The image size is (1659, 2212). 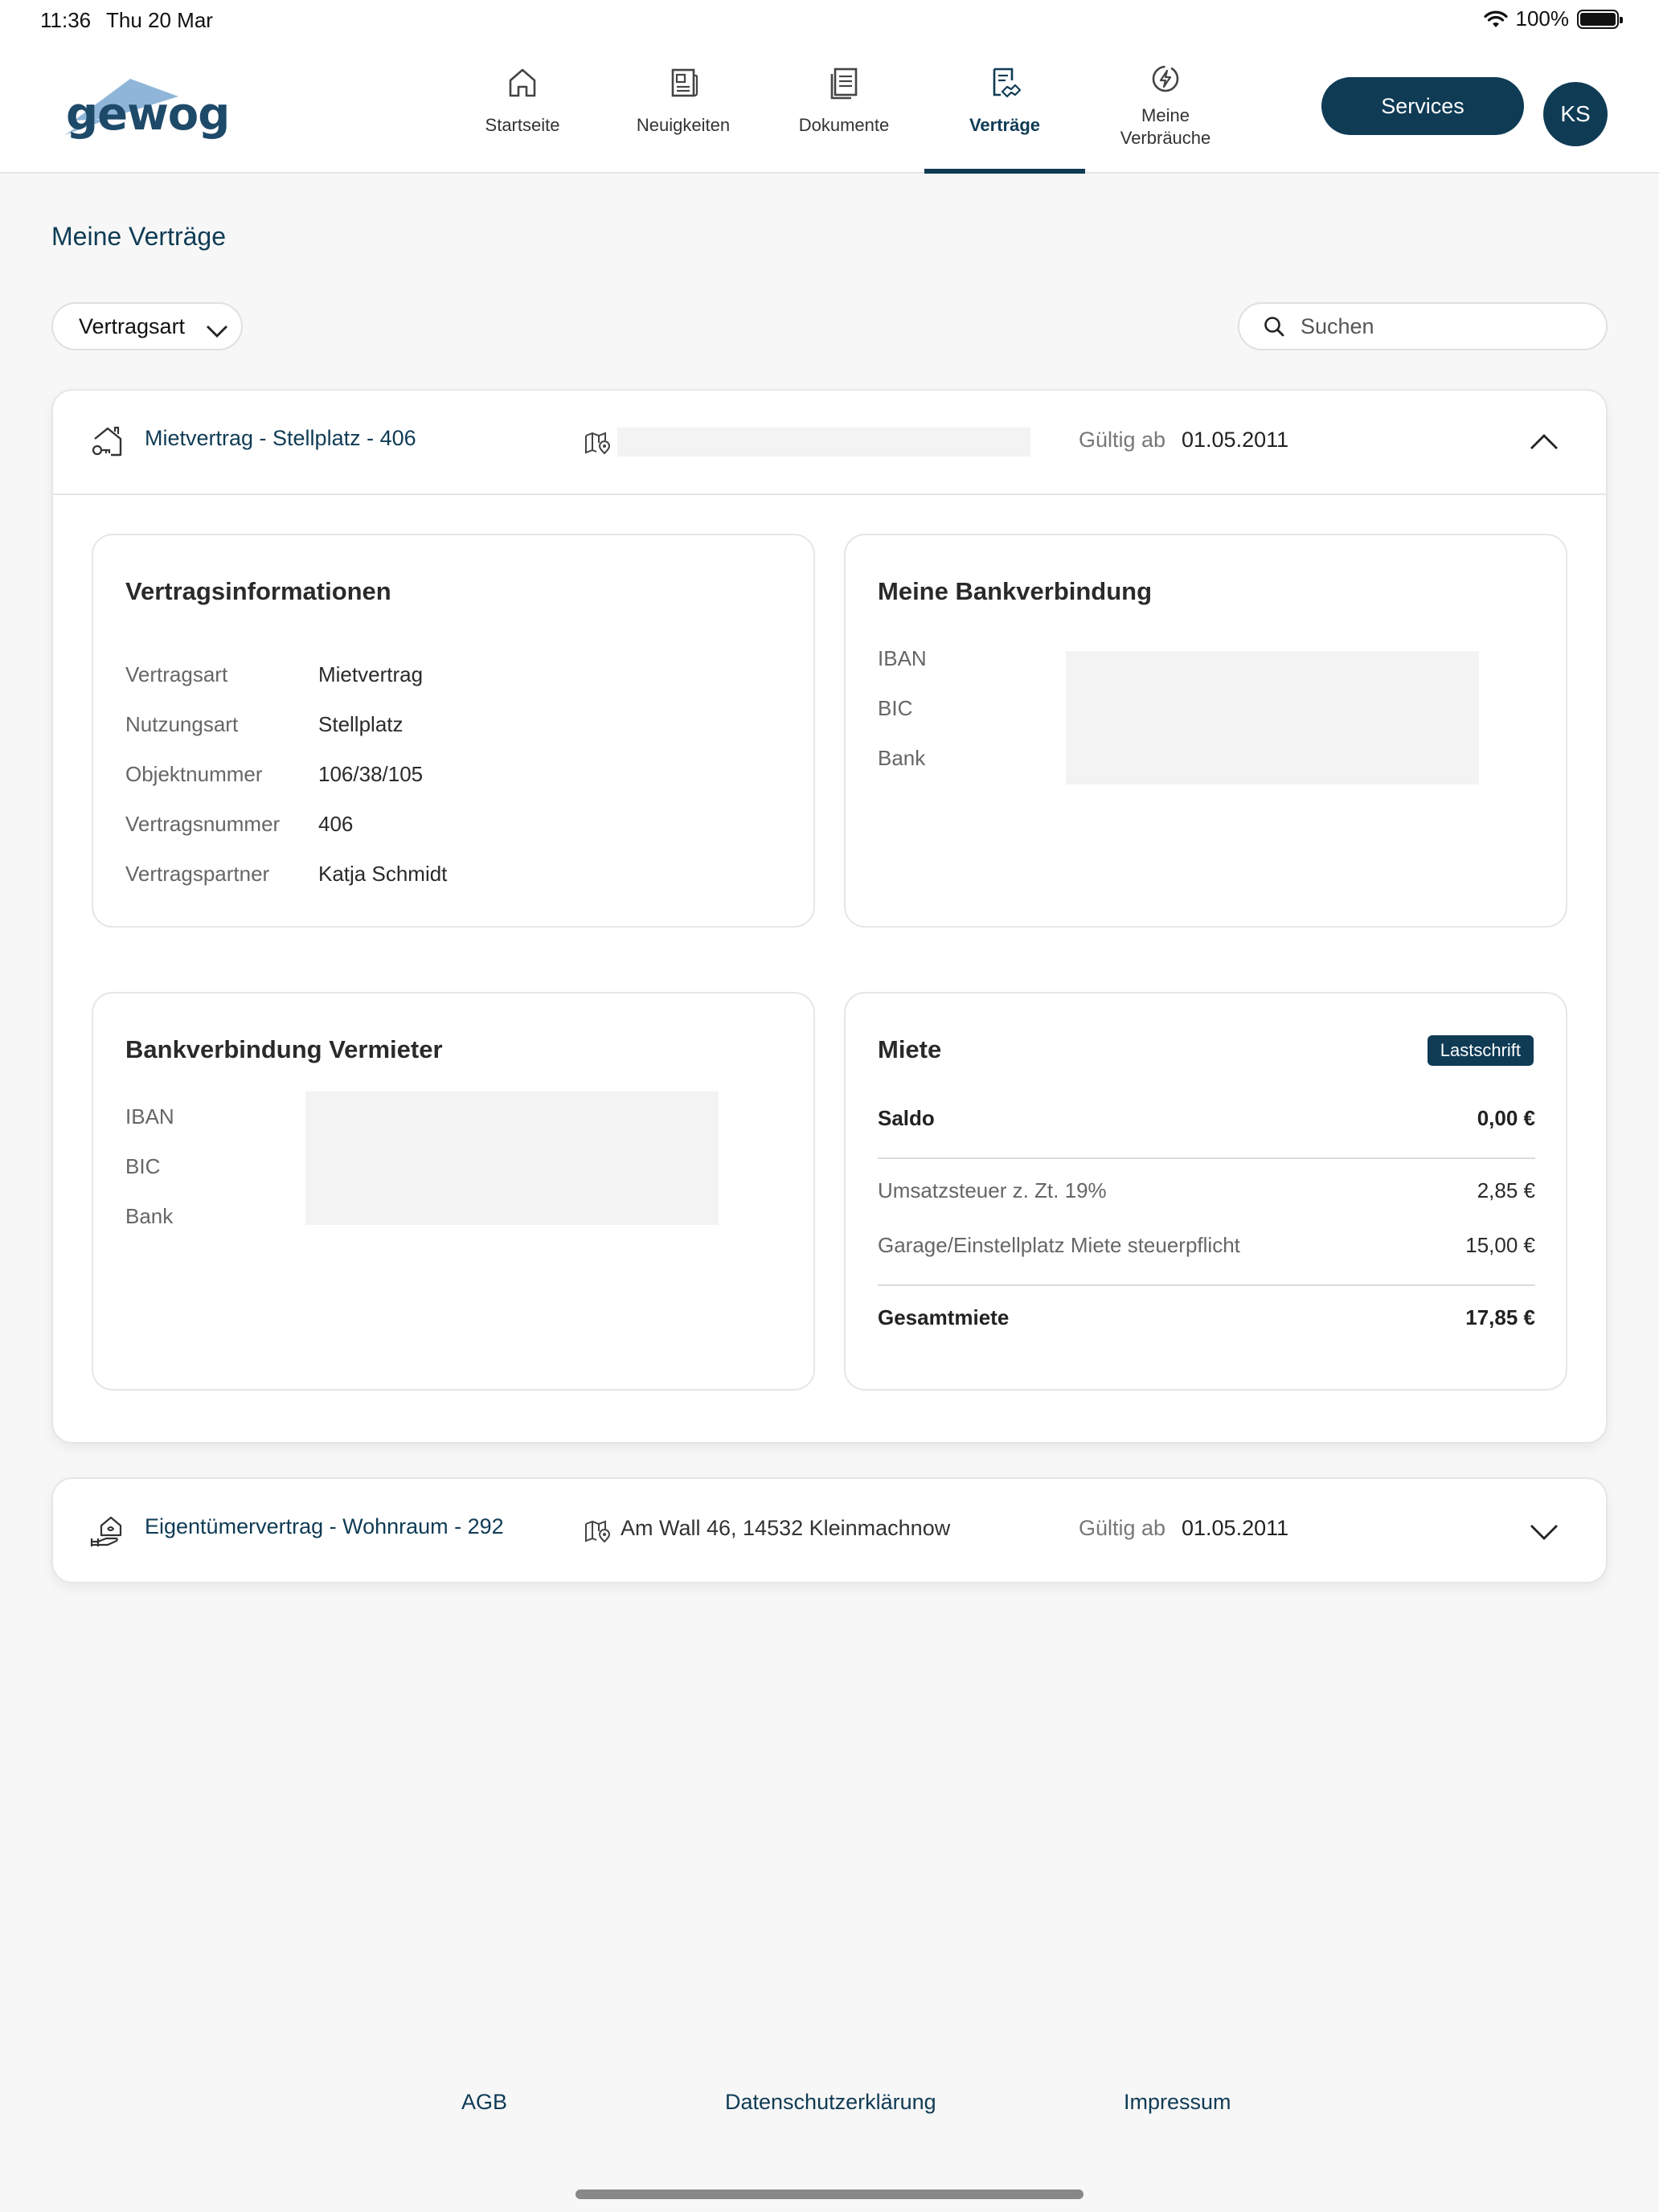 What do you see at coordinates (1422, 106) in the screenshot?
I see `services-button: Services` at bounding box center [1422, 106].